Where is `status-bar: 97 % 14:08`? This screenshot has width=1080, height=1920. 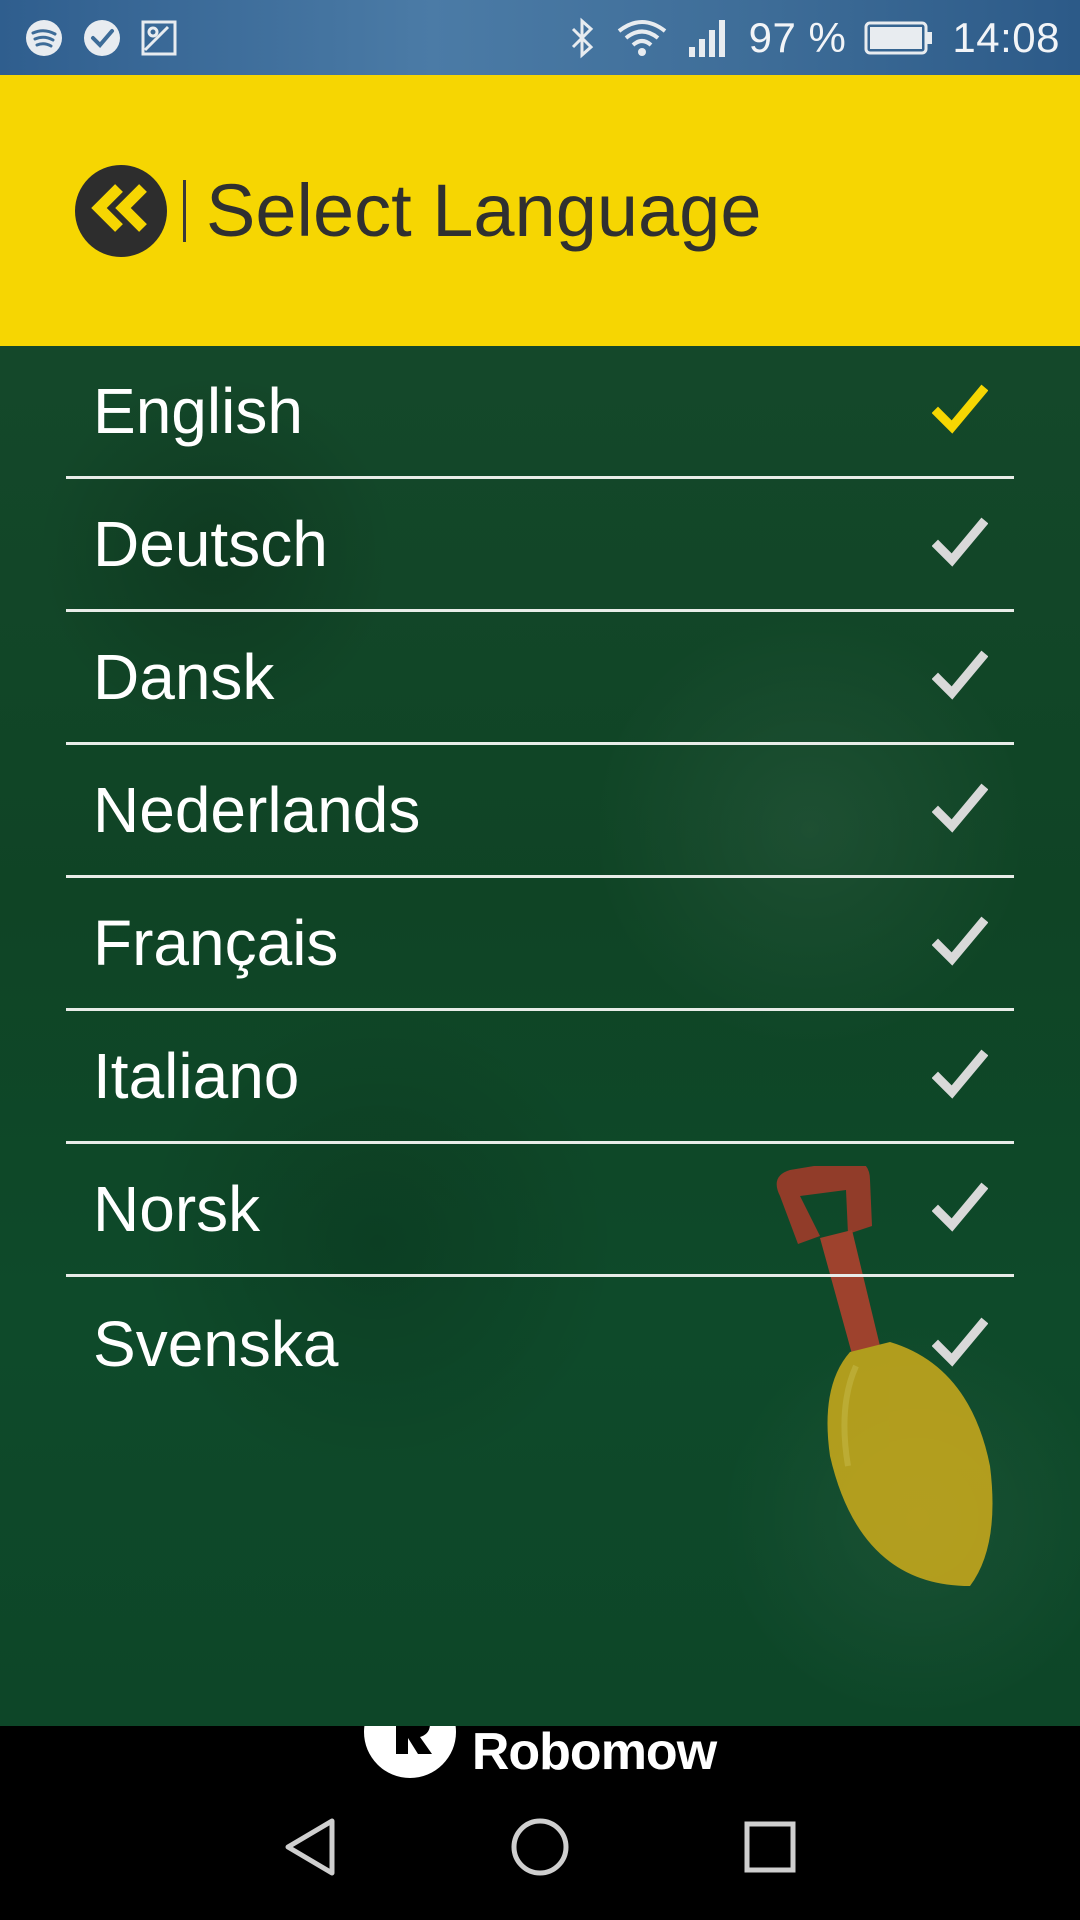 status-bar: 97 % 14:08 is located at coordinates (540, 37).